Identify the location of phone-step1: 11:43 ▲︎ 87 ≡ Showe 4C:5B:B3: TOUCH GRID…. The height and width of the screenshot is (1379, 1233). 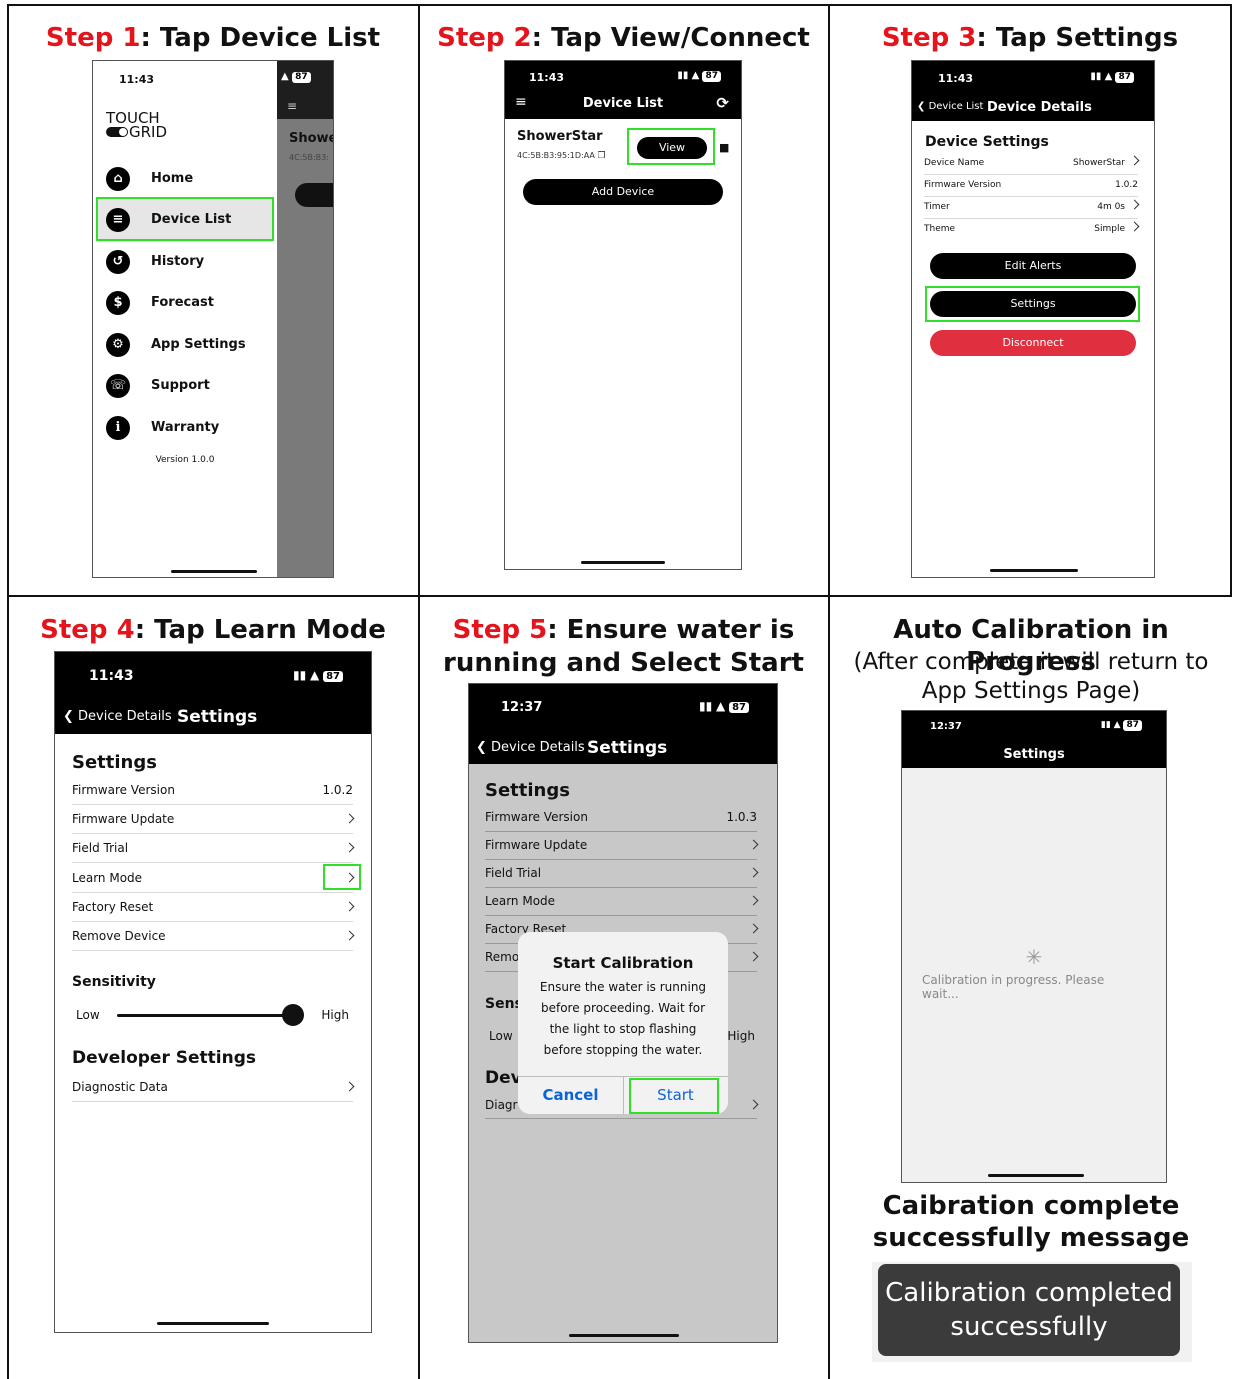
(213, 319).